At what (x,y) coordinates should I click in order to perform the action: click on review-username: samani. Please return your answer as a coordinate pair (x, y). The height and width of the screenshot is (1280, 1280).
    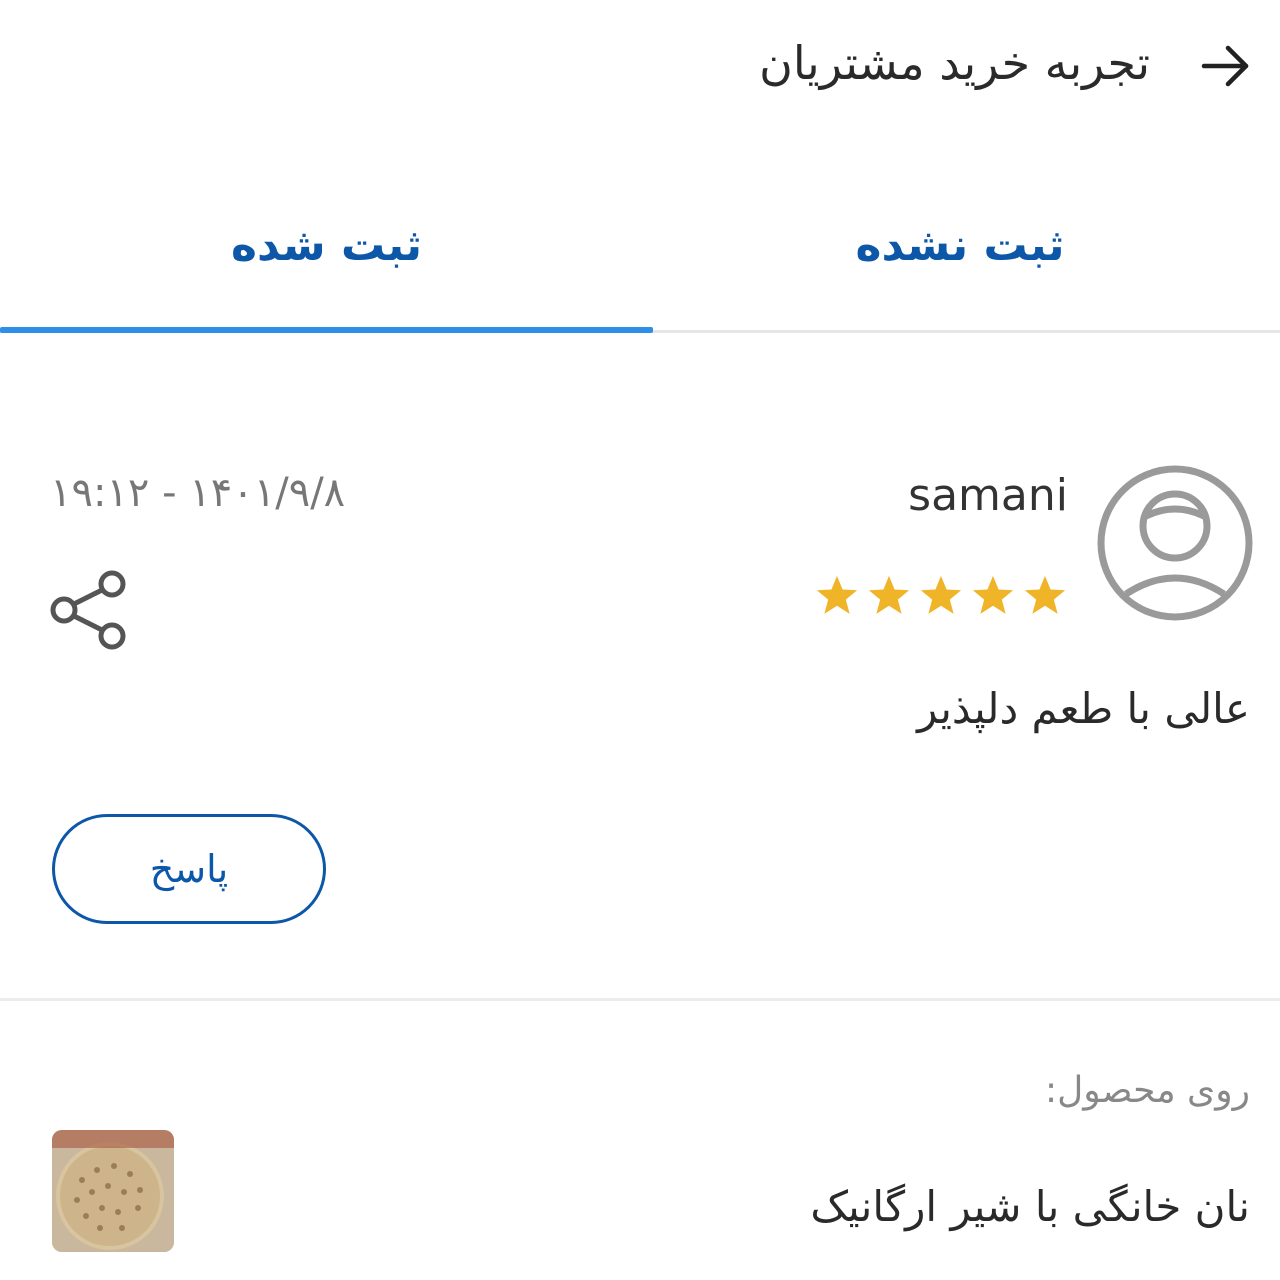
    Looking at the image, I should click on (988, 495).